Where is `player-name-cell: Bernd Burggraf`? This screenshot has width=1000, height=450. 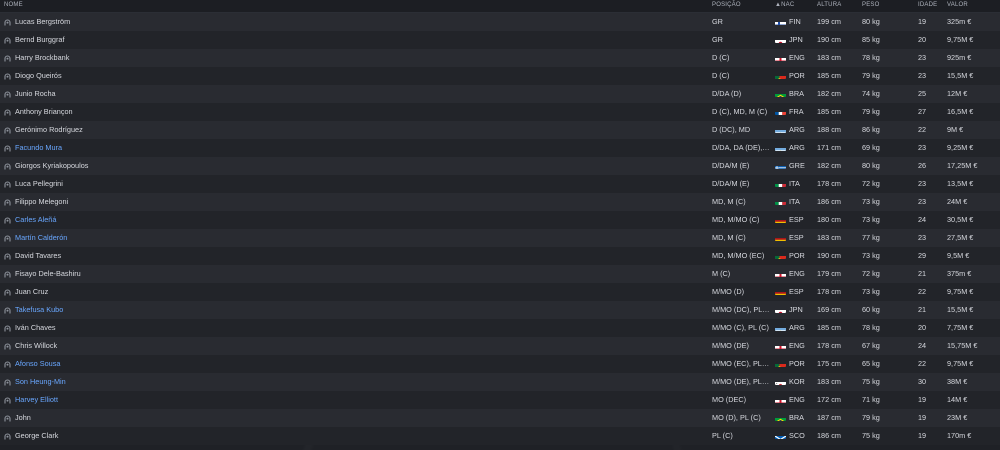 player-name-cell: Bernd Burggraf is located at coordinates (349, 40).